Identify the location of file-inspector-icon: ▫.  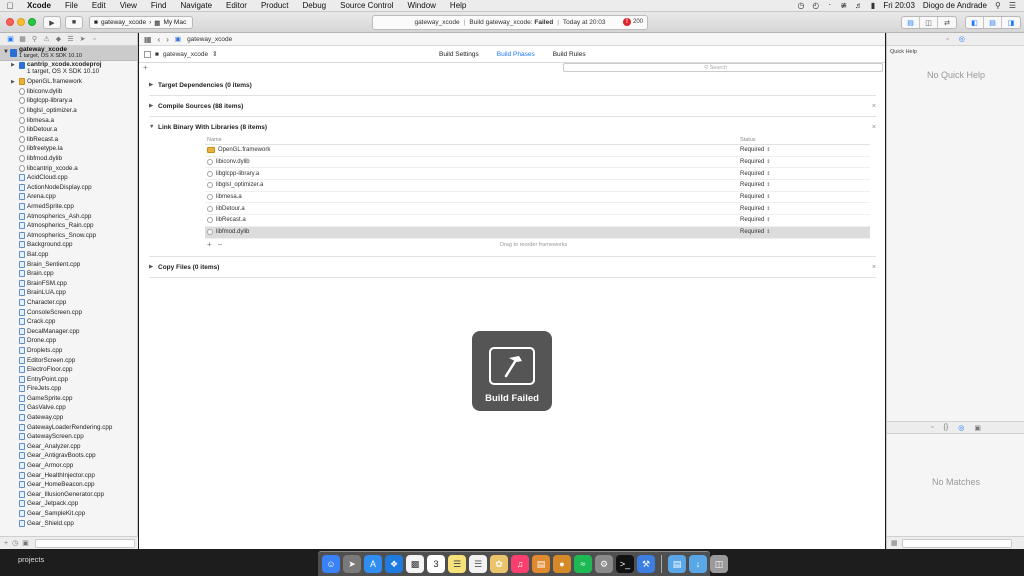
(947, 39).